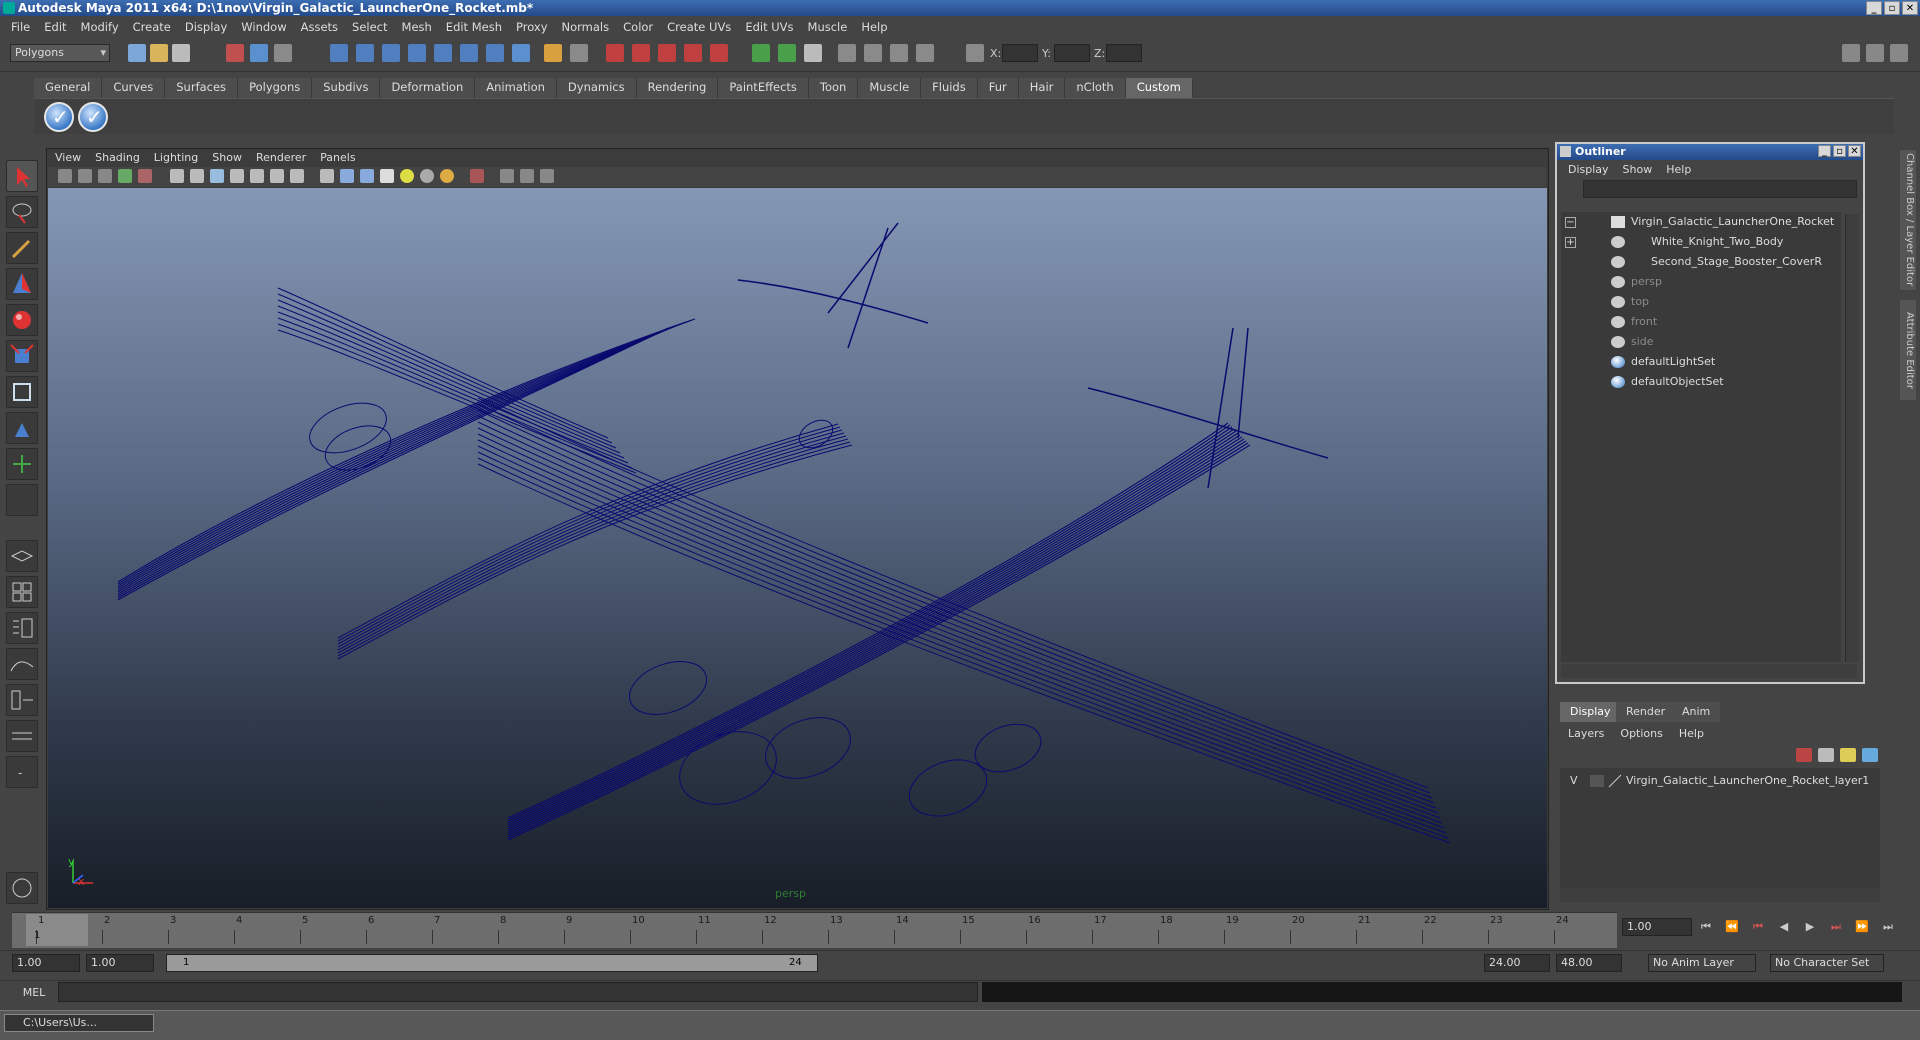 The image size is (1920, 1040). Describe the element at coordinates (275, 88) in the screenshot. I see `shelf-tab-polygons: Polygons` at that location.